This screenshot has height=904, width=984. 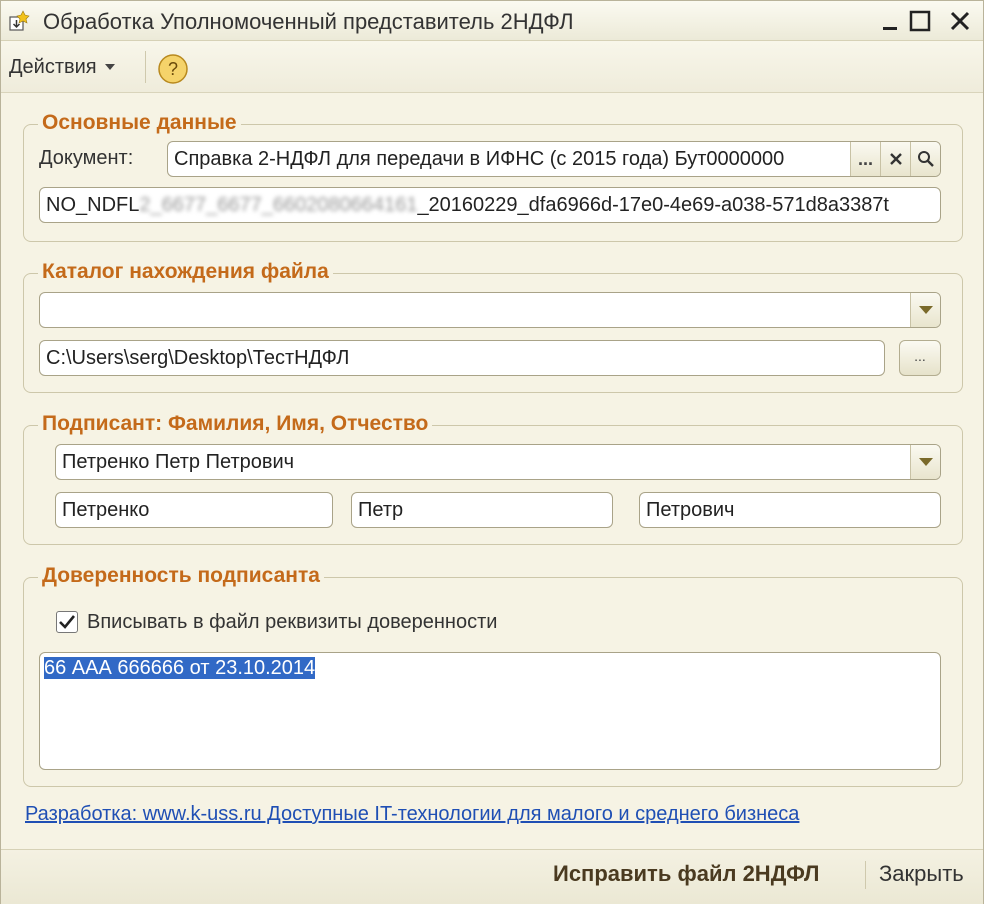 What do you see at coordinates (139, 123) in the screenshot?
I see `main-data-group-title: Основные данные` at bounding box center [139, 123].